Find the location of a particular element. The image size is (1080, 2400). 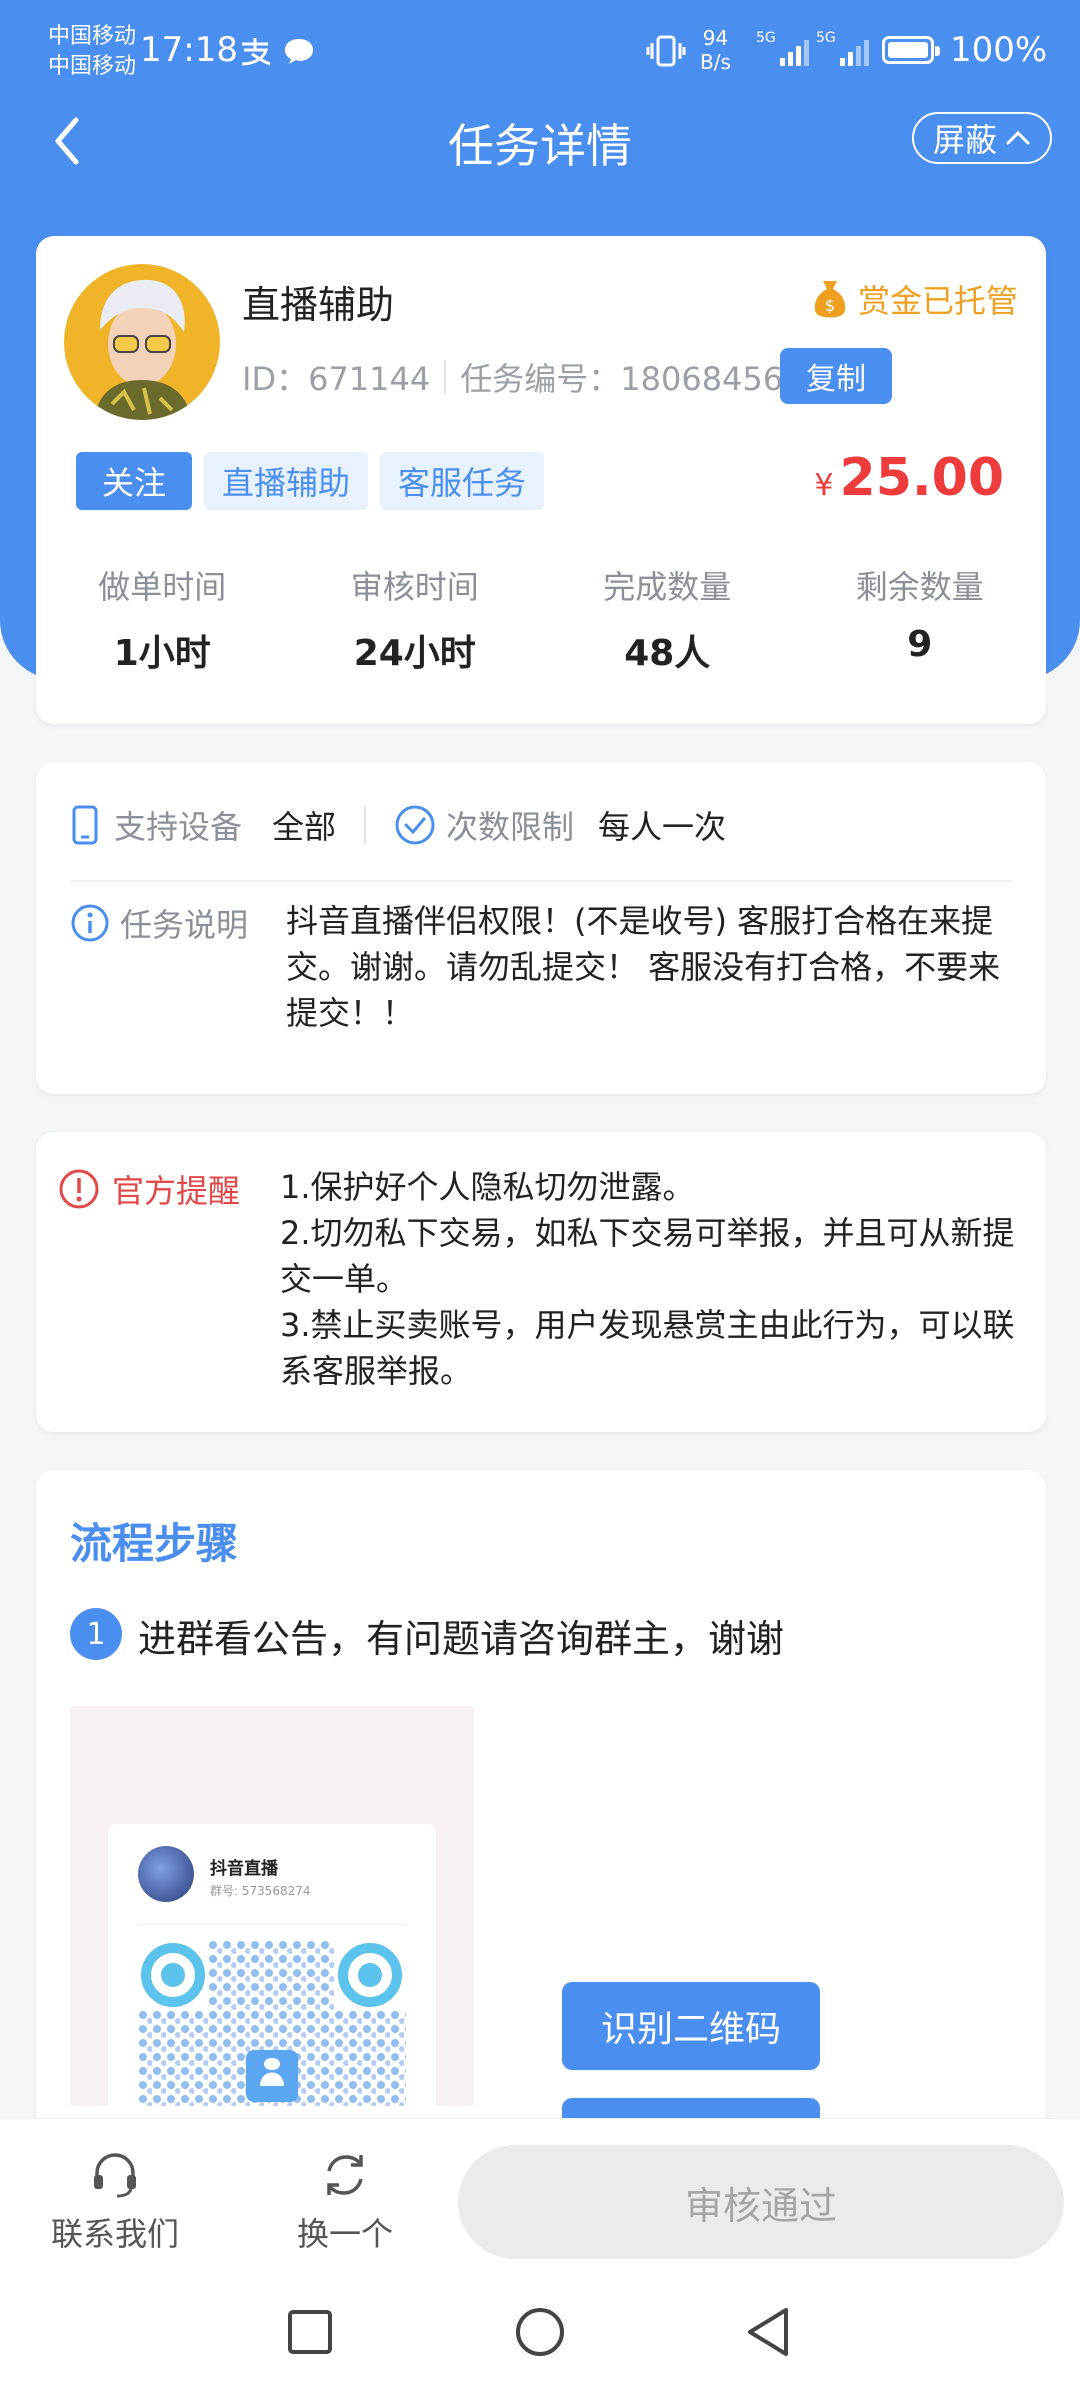

info-separator is located at coordinates (365, 825).